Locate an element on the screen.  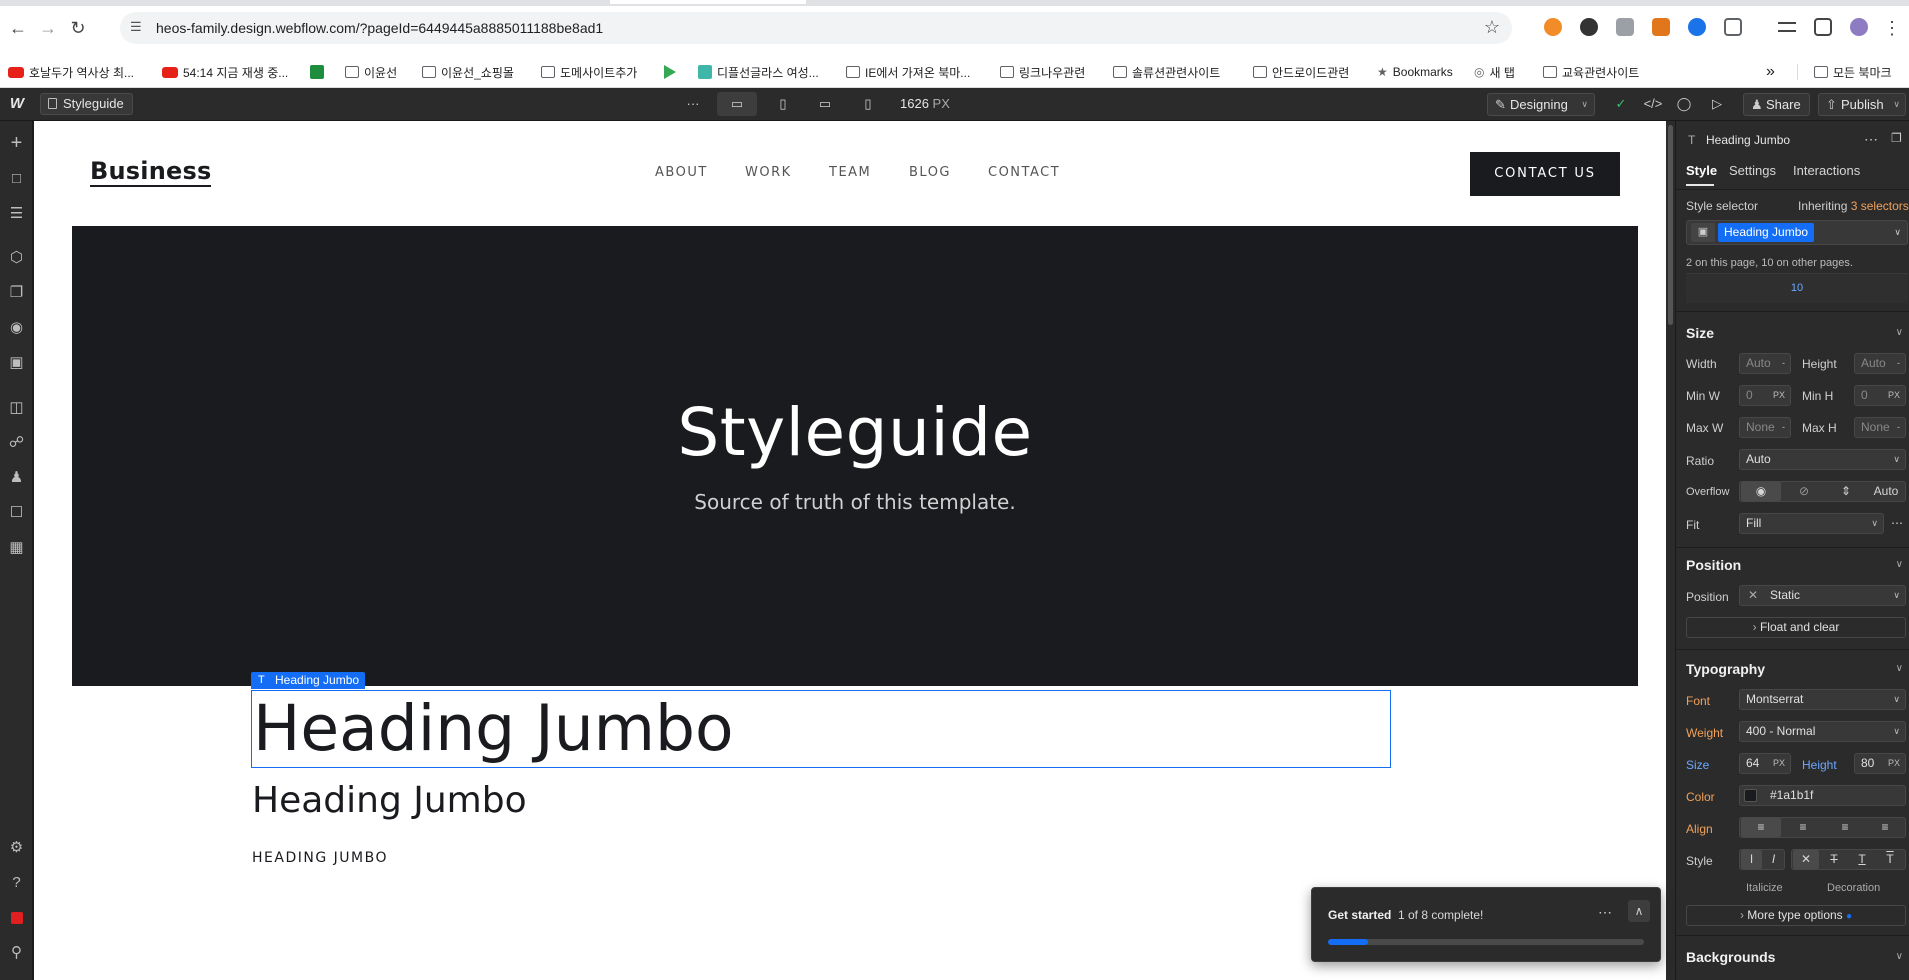
bookmark-item: 안드로이드관련 is located at coordinates (1301, 72).